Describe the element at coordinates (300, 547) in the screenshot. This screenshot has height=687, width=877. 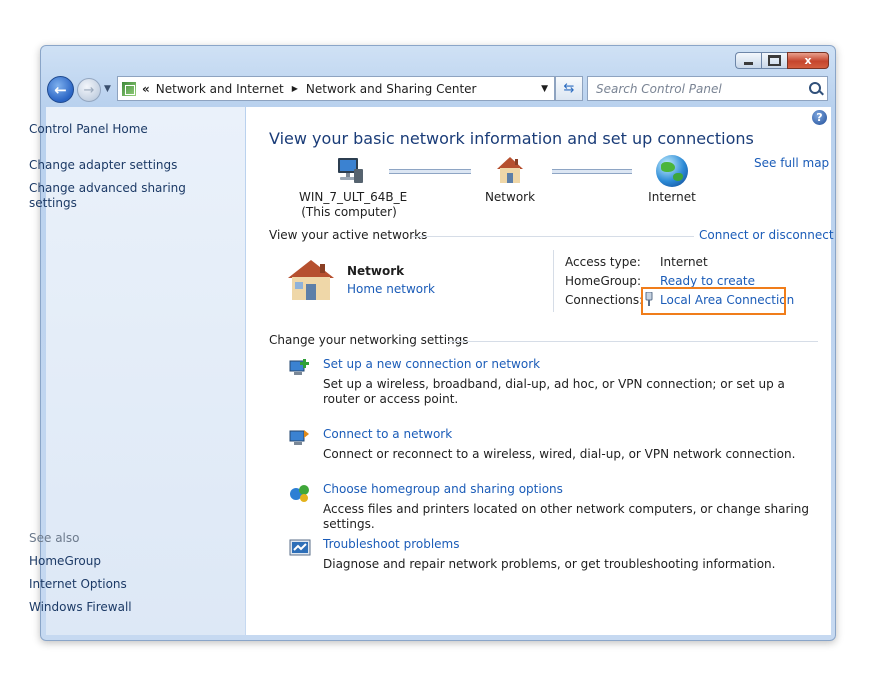
I see `troubleshoot-icon` at that location.